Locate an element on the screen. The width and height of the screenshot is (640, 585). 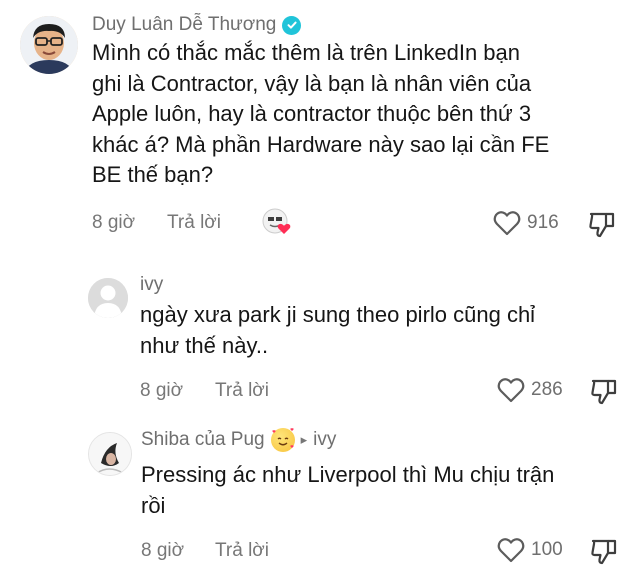
like-control: 286 is located at coordinates (530, 390).